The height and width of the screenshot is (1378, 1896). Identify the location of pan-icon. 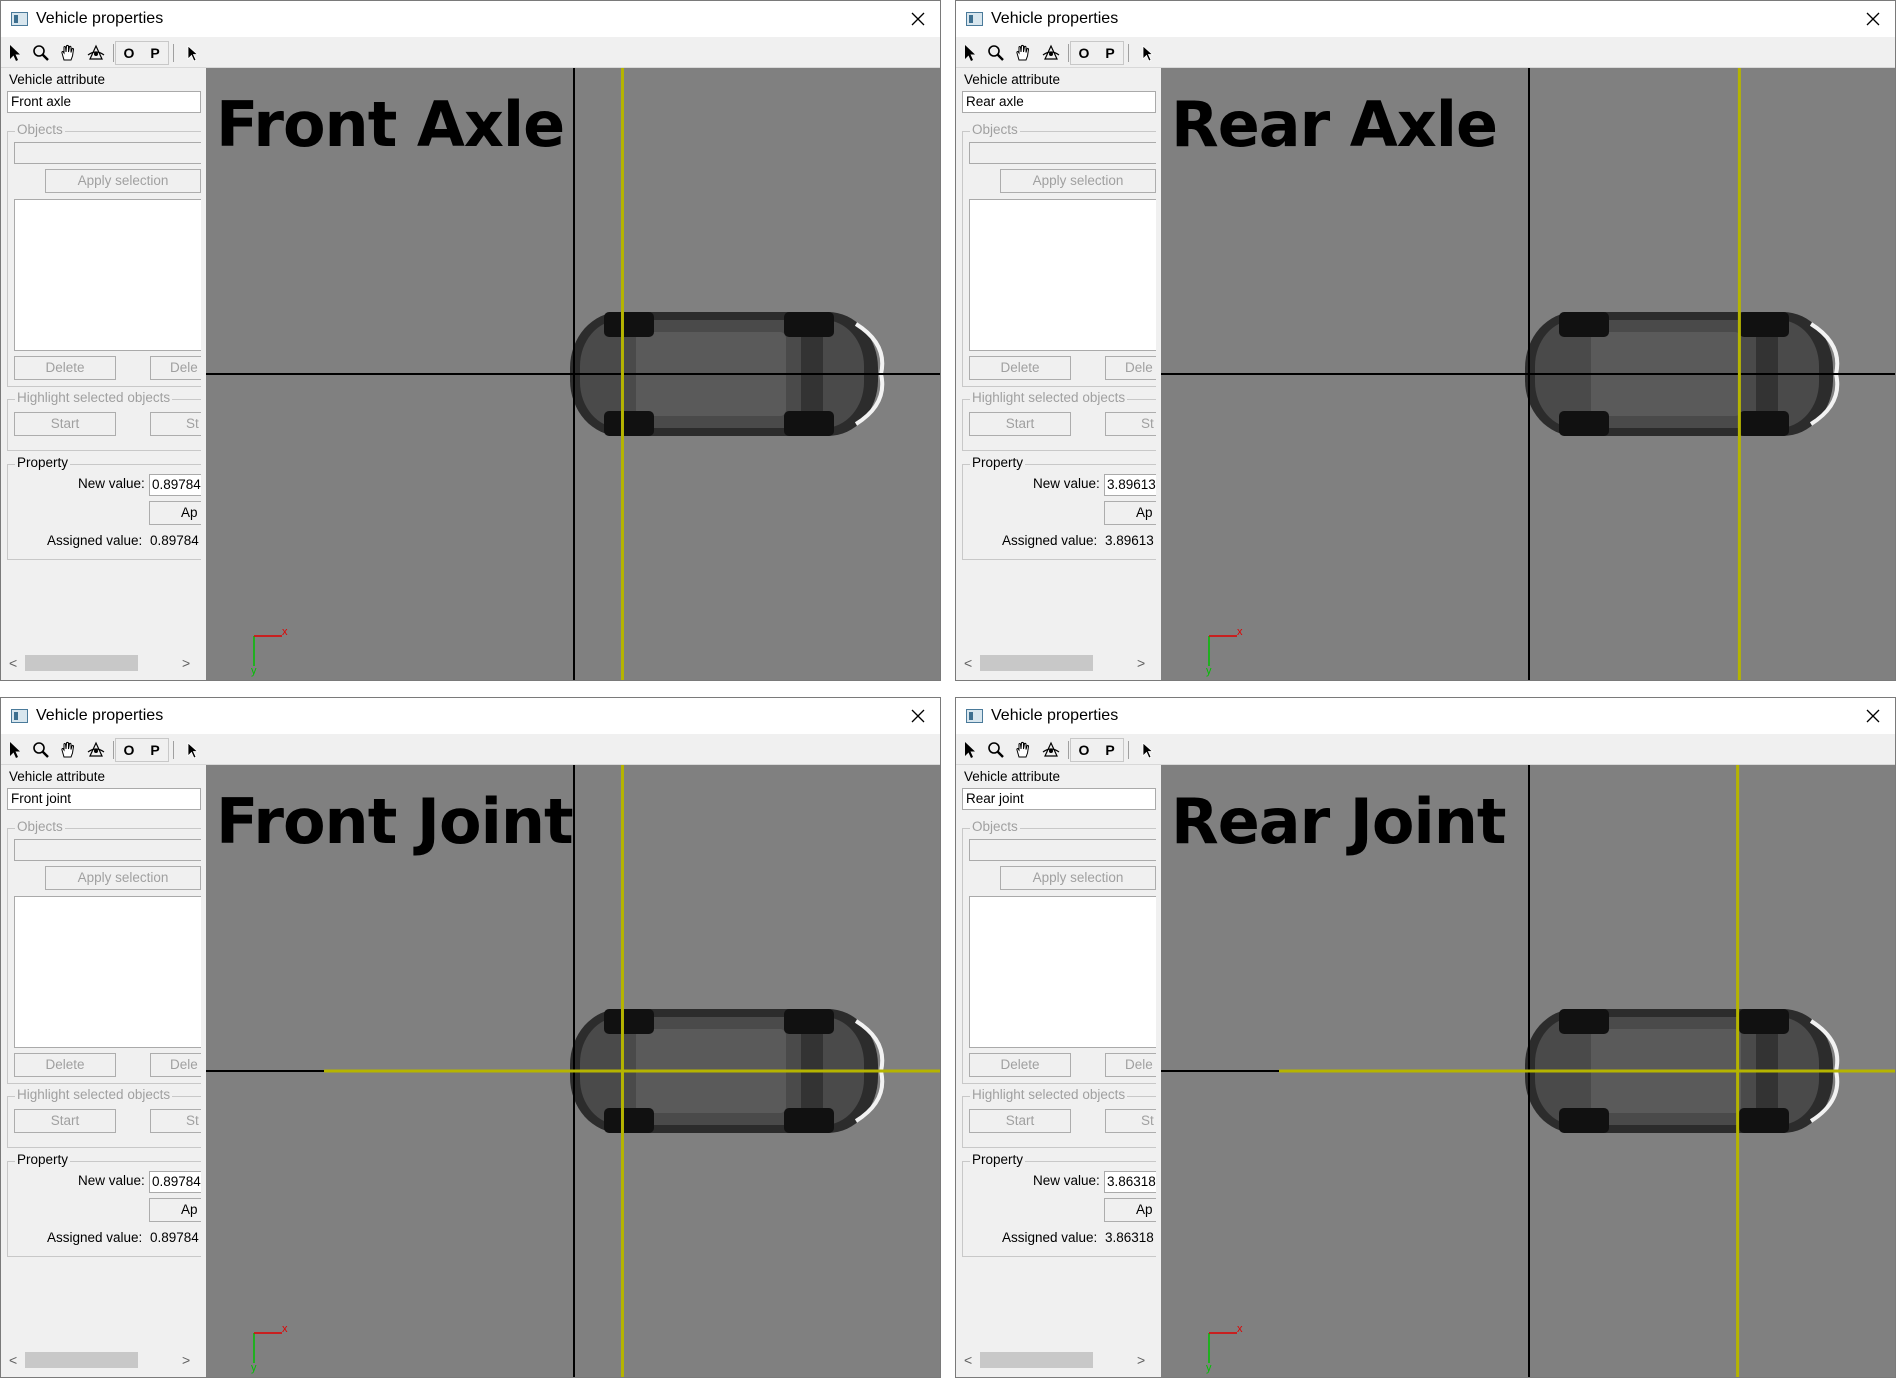
(1023, 749).